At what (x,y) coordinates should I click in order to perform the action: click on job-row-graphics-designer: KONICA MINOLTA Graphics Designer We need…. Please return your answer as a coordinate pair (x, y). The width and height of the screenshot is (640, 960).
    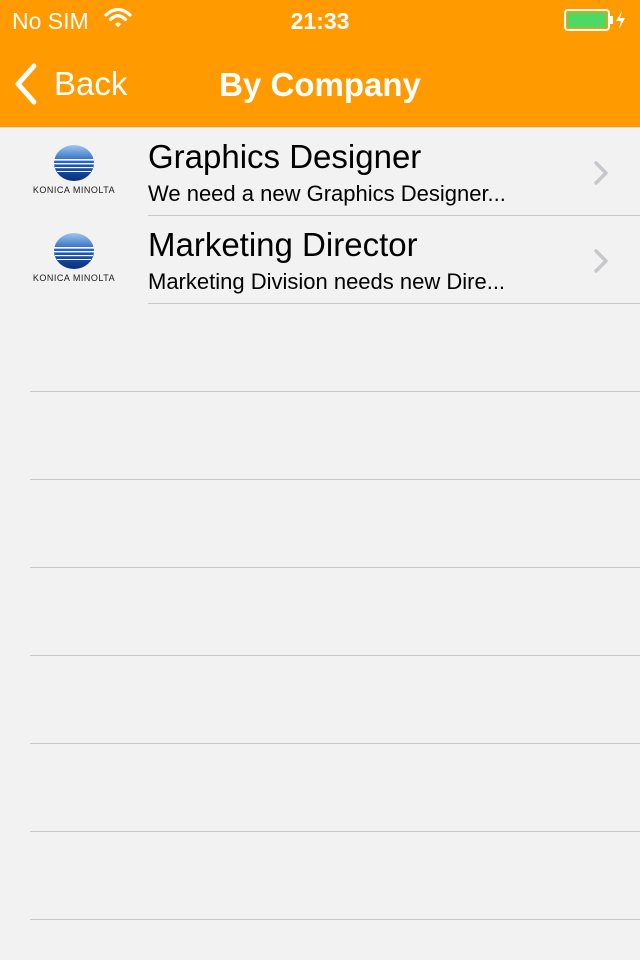
    Looking at the image, I should click on (320, 172).